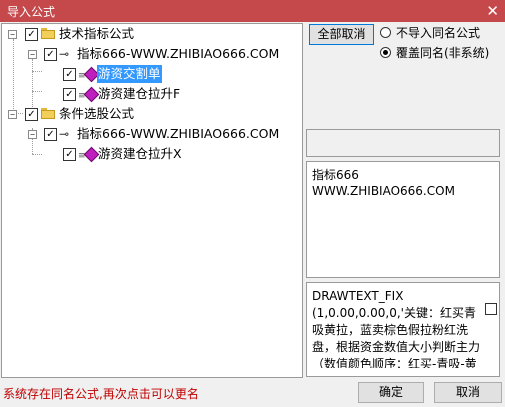  What do you see at coordinates (438, 33) in the screenshot?
I see `skip-same-name-label: 不导入同名公式` at bounding box center [438, 33].